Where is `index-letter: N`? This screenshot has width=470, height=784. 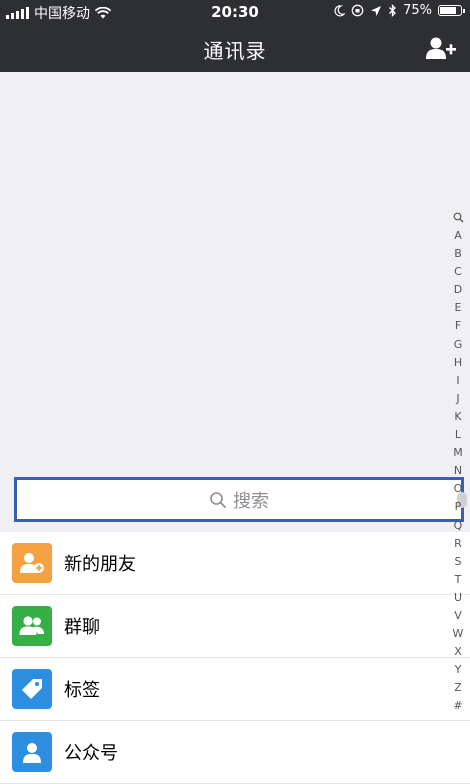 index-letter: N is located at coordinates (458, 471).